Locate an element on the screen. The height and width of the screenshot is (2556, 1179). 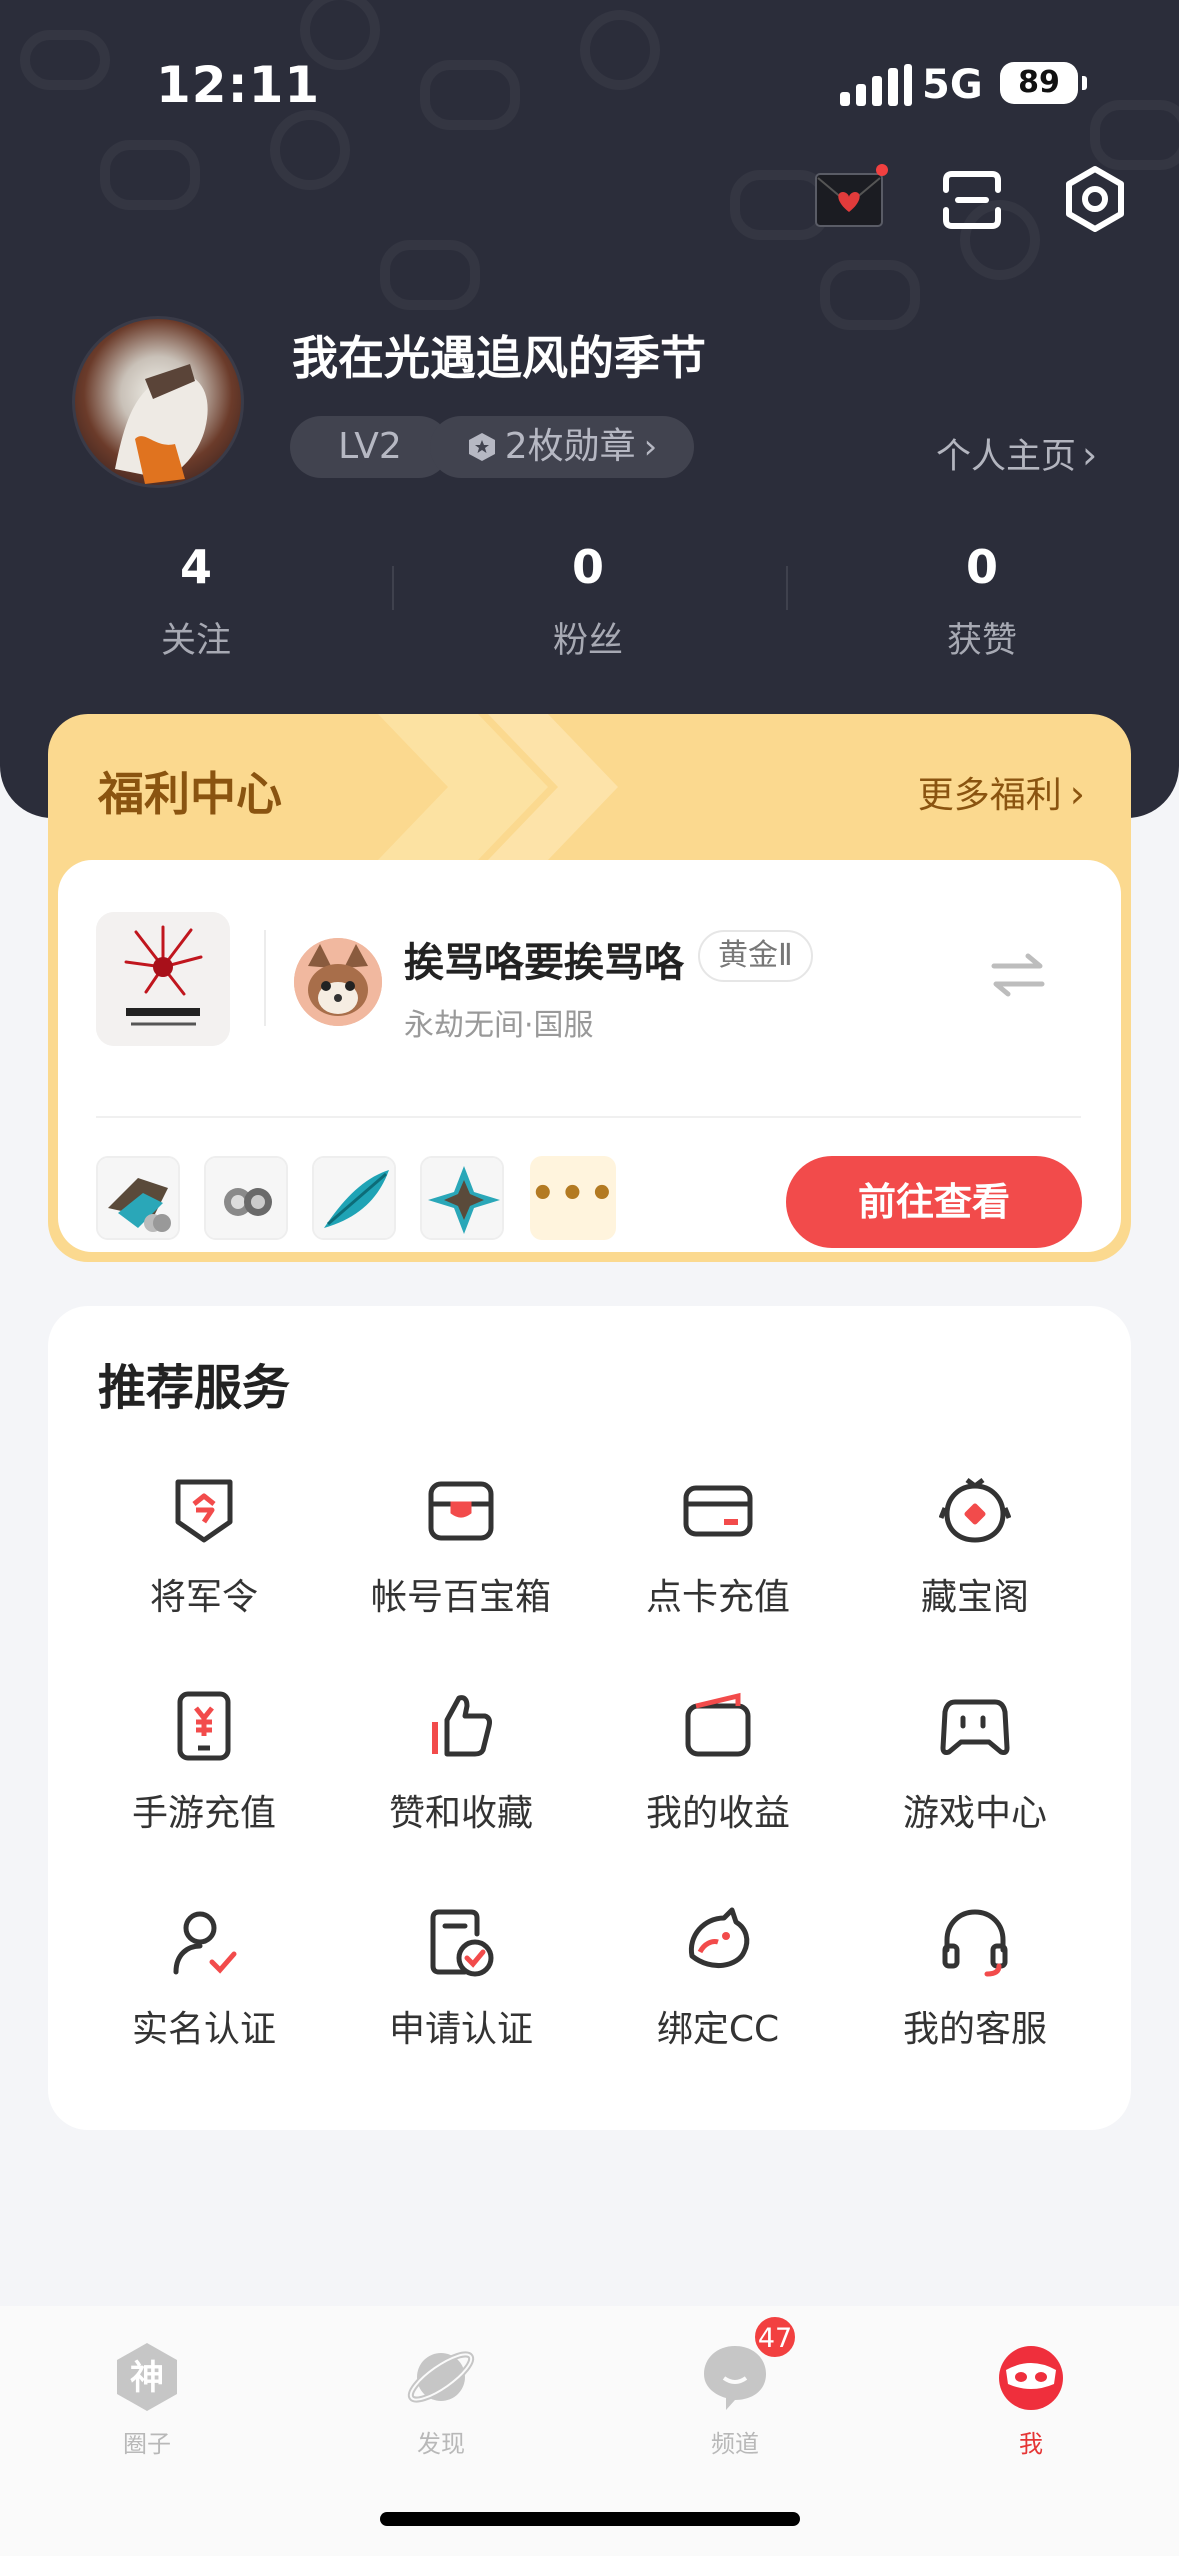
home-indicator is located at coordinates (590, 2519).